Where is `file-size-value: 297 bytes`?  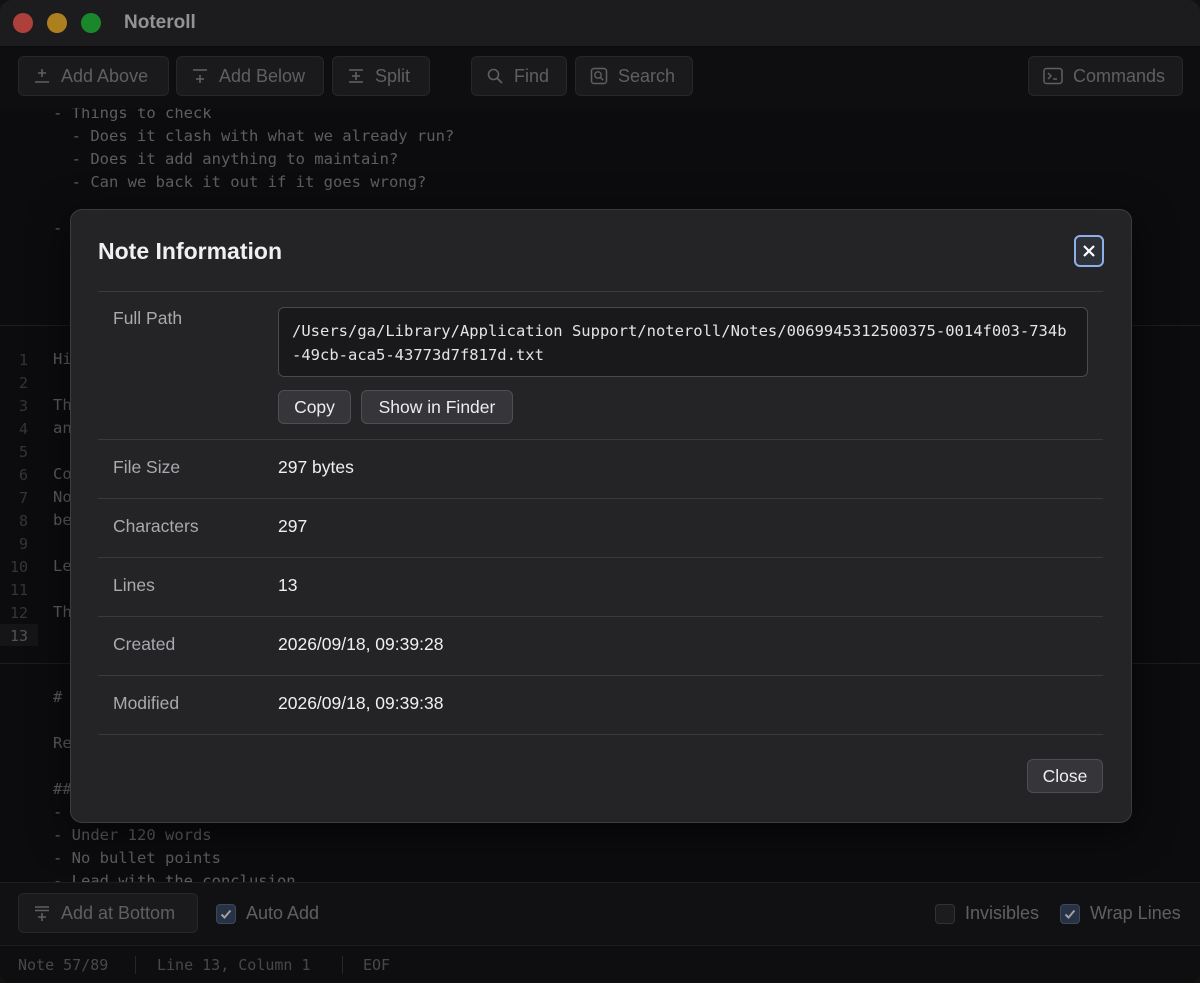 file-size-value: 297 bytes is located at coordinates (316, 467).